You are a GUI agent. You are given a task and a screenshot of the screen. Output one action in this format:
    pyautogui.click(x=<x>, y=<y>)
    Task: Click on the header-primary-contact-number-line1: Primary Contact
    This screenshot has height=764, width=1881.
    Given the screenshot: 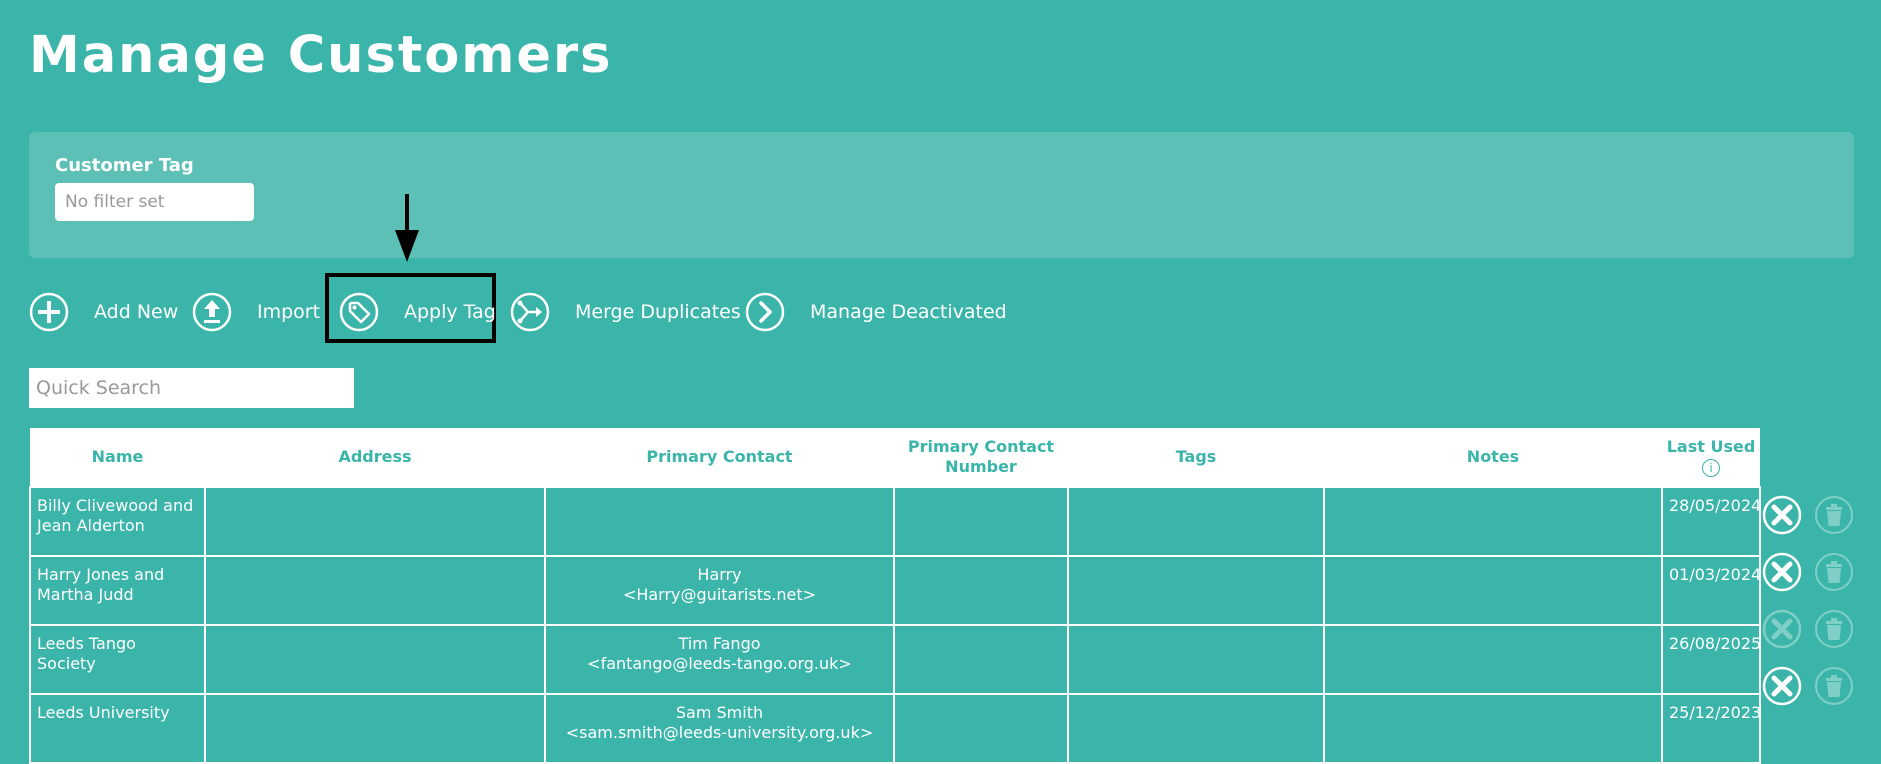 What is the action you would take?
    pyautogui.click(x=981, y=446)
    